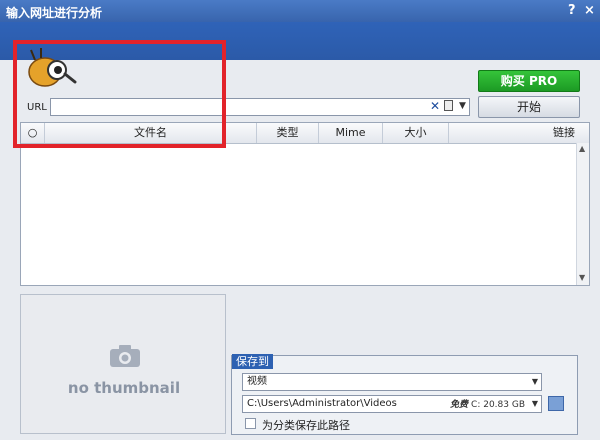 The image size is (600, 440). I want to click on free-space-value: C: 20.83 GB, so click(498, 405).